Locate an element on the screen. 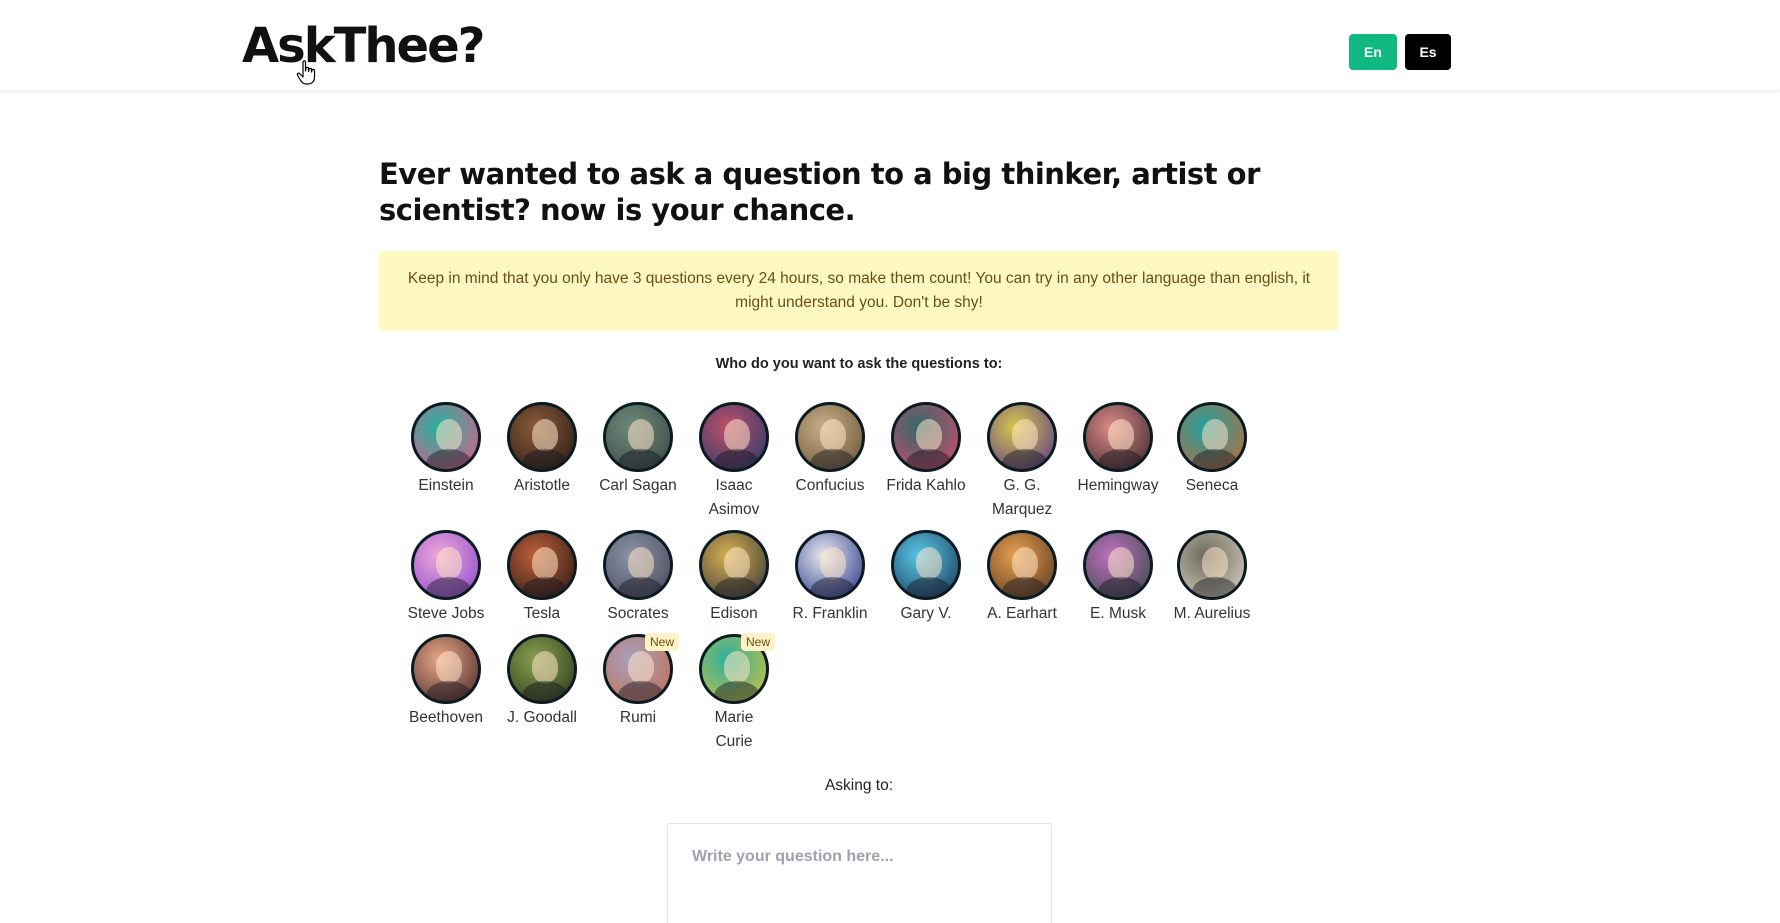 The height and width of the screenshot is (923, 1780). person-name: Confucius is located at coordinates (830, 485).